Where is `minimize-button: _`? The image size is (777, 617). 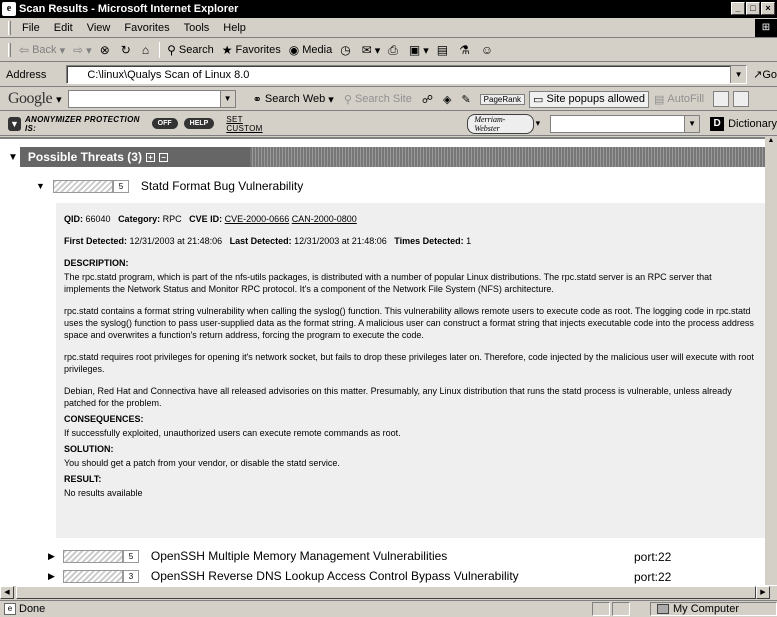
minimize-button: _ is located at coordinates (738, 8).